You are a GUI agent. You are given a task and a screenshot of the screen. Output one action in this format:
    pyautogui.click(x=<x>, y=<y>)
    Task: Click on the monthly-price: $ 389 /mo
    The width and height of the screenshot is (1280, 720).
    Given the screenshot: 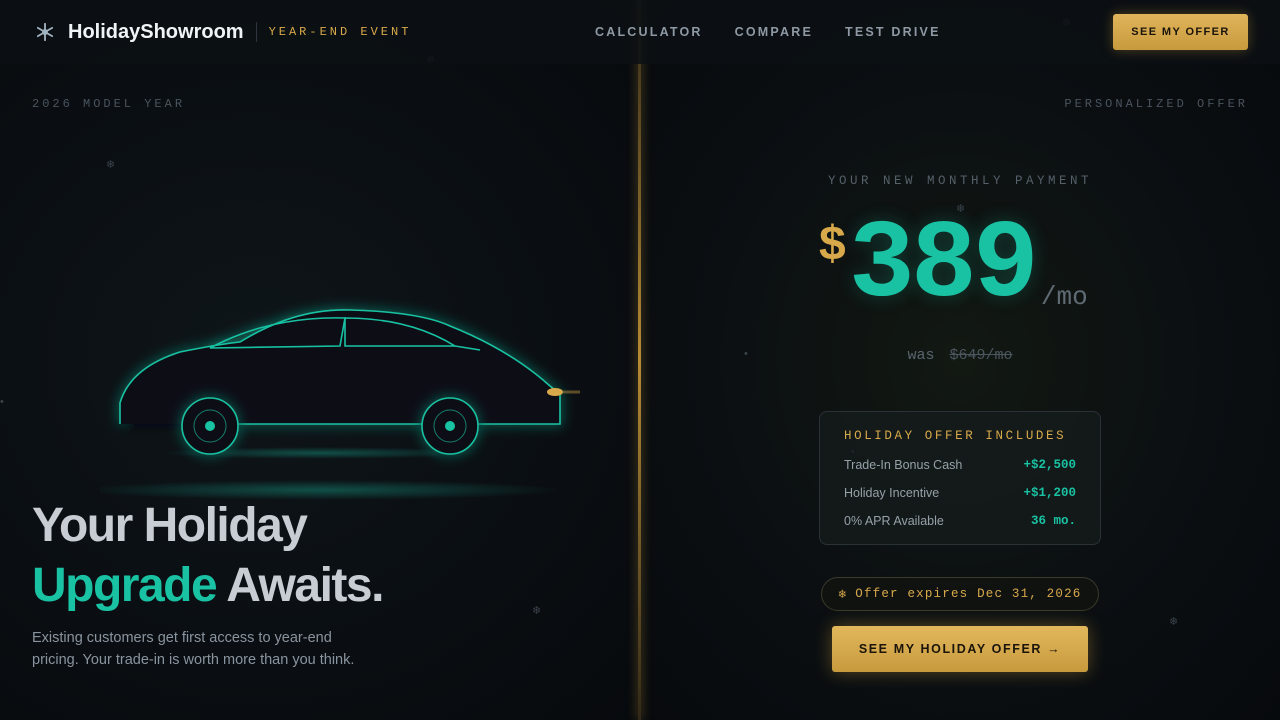 What is the action you would take?
    pyautogui.click(x=953, y=267)
    